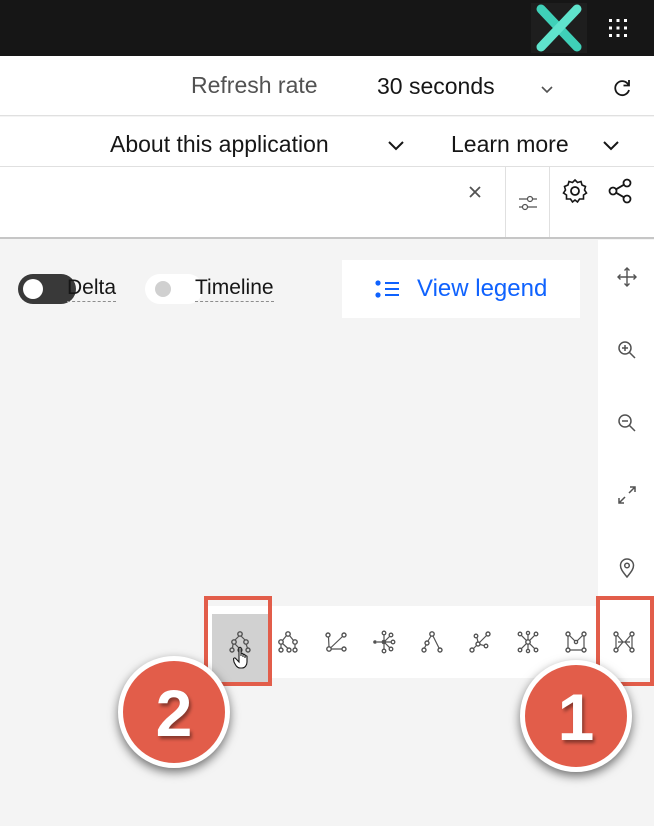 This screenshot has height=826, width=654. I want to click on share-icon, so click(620, 191).